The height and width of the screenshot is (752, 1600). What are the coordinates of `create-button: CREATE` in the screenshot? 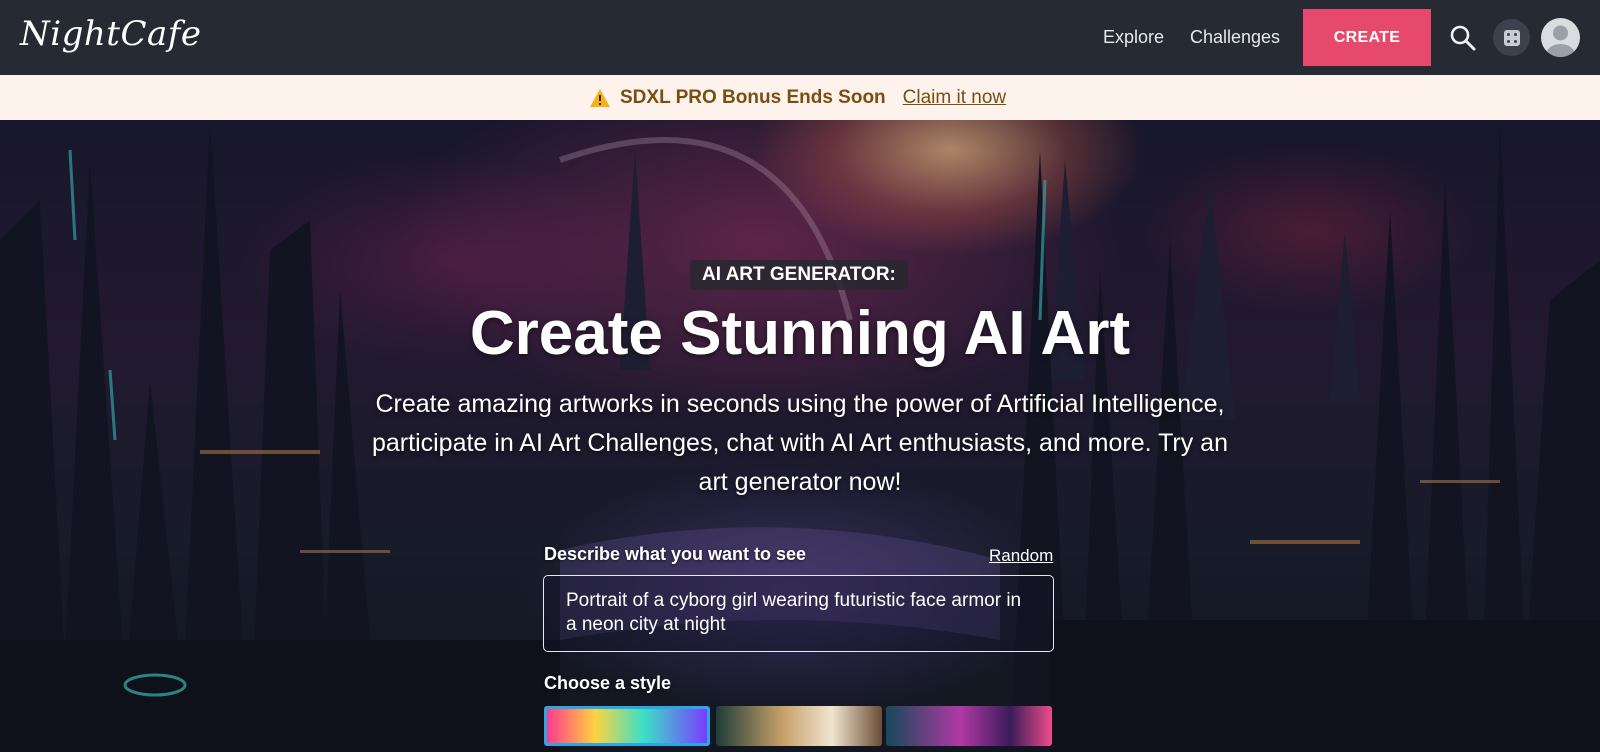 It's located at (1367, 37).